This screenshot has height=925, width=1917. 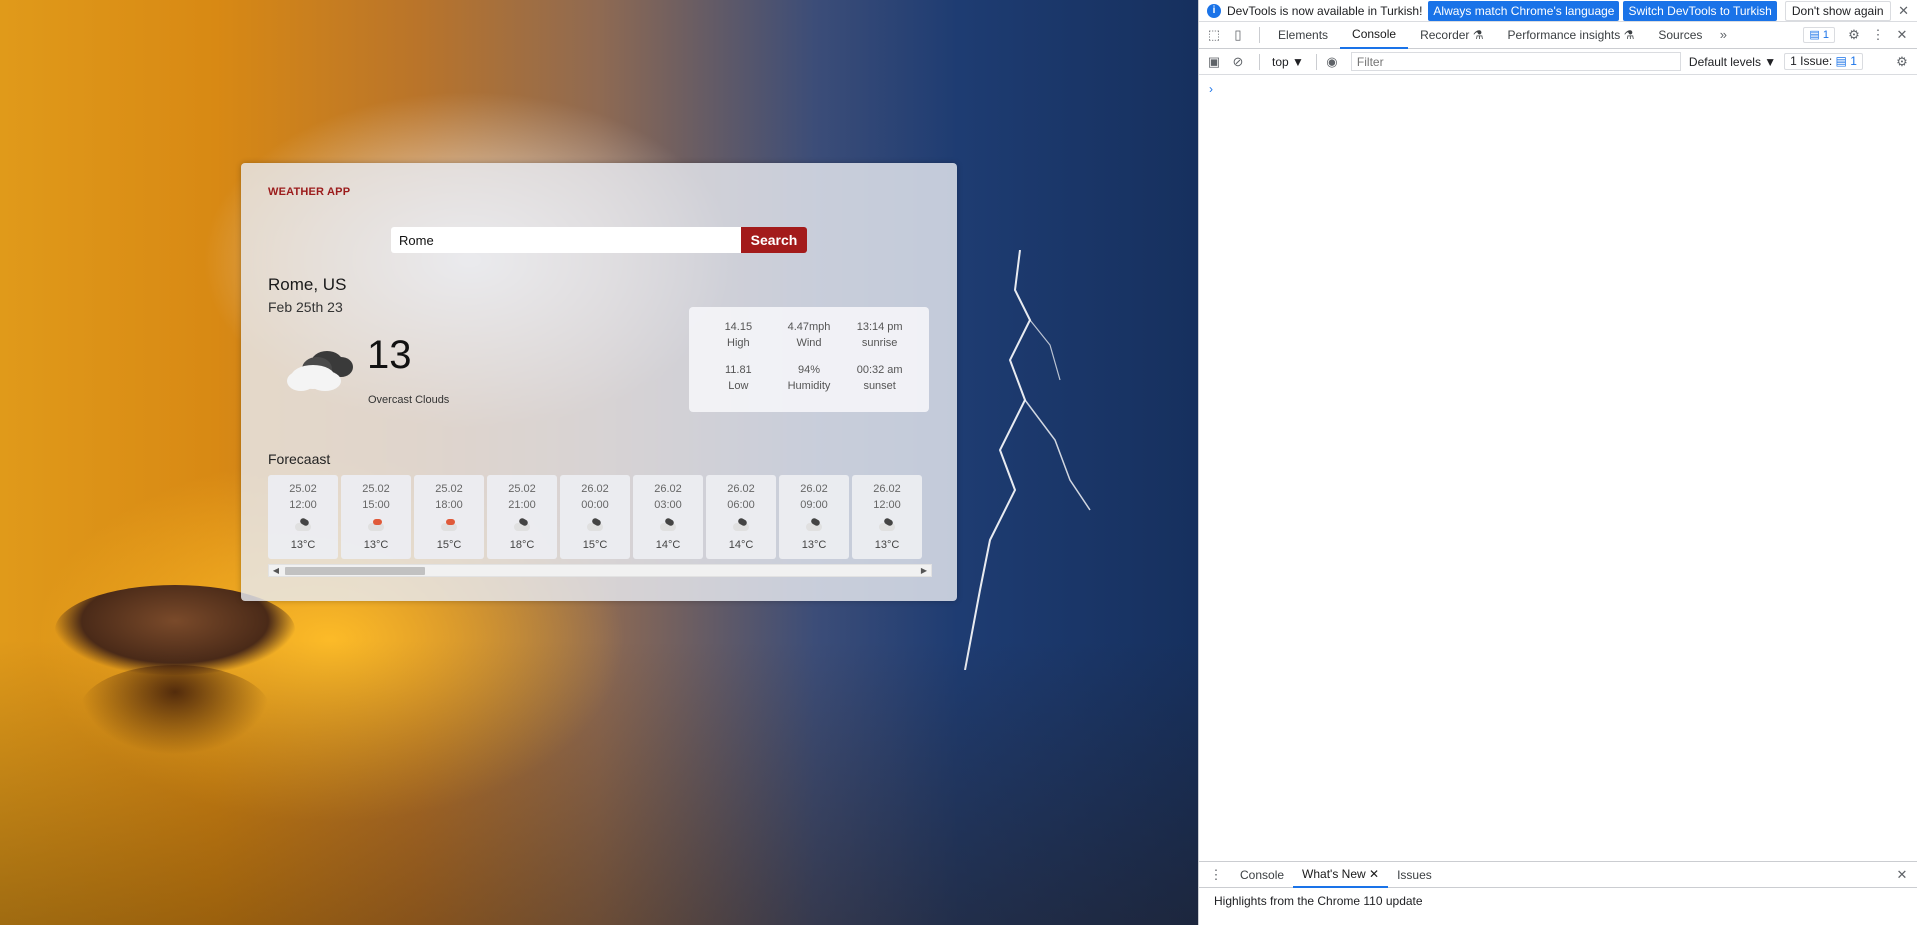 I want to click on tab-elements: Elements, so click(x=1303, y=35).